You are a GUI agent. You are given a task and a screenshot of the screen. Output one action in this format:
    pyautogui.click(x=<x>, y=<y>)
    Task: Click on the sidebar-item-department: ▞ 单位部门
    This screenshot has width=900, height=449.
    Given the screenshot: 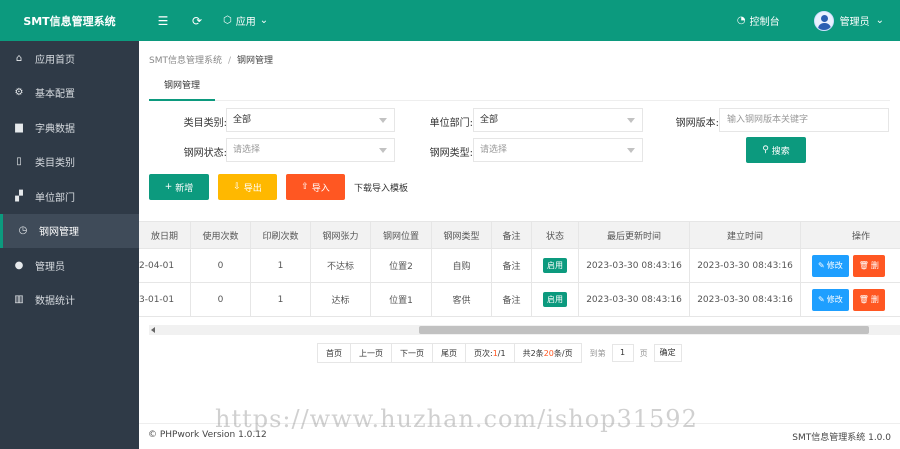 What is the action you would take?
    pyautogui.click(x=69, y=196)
    